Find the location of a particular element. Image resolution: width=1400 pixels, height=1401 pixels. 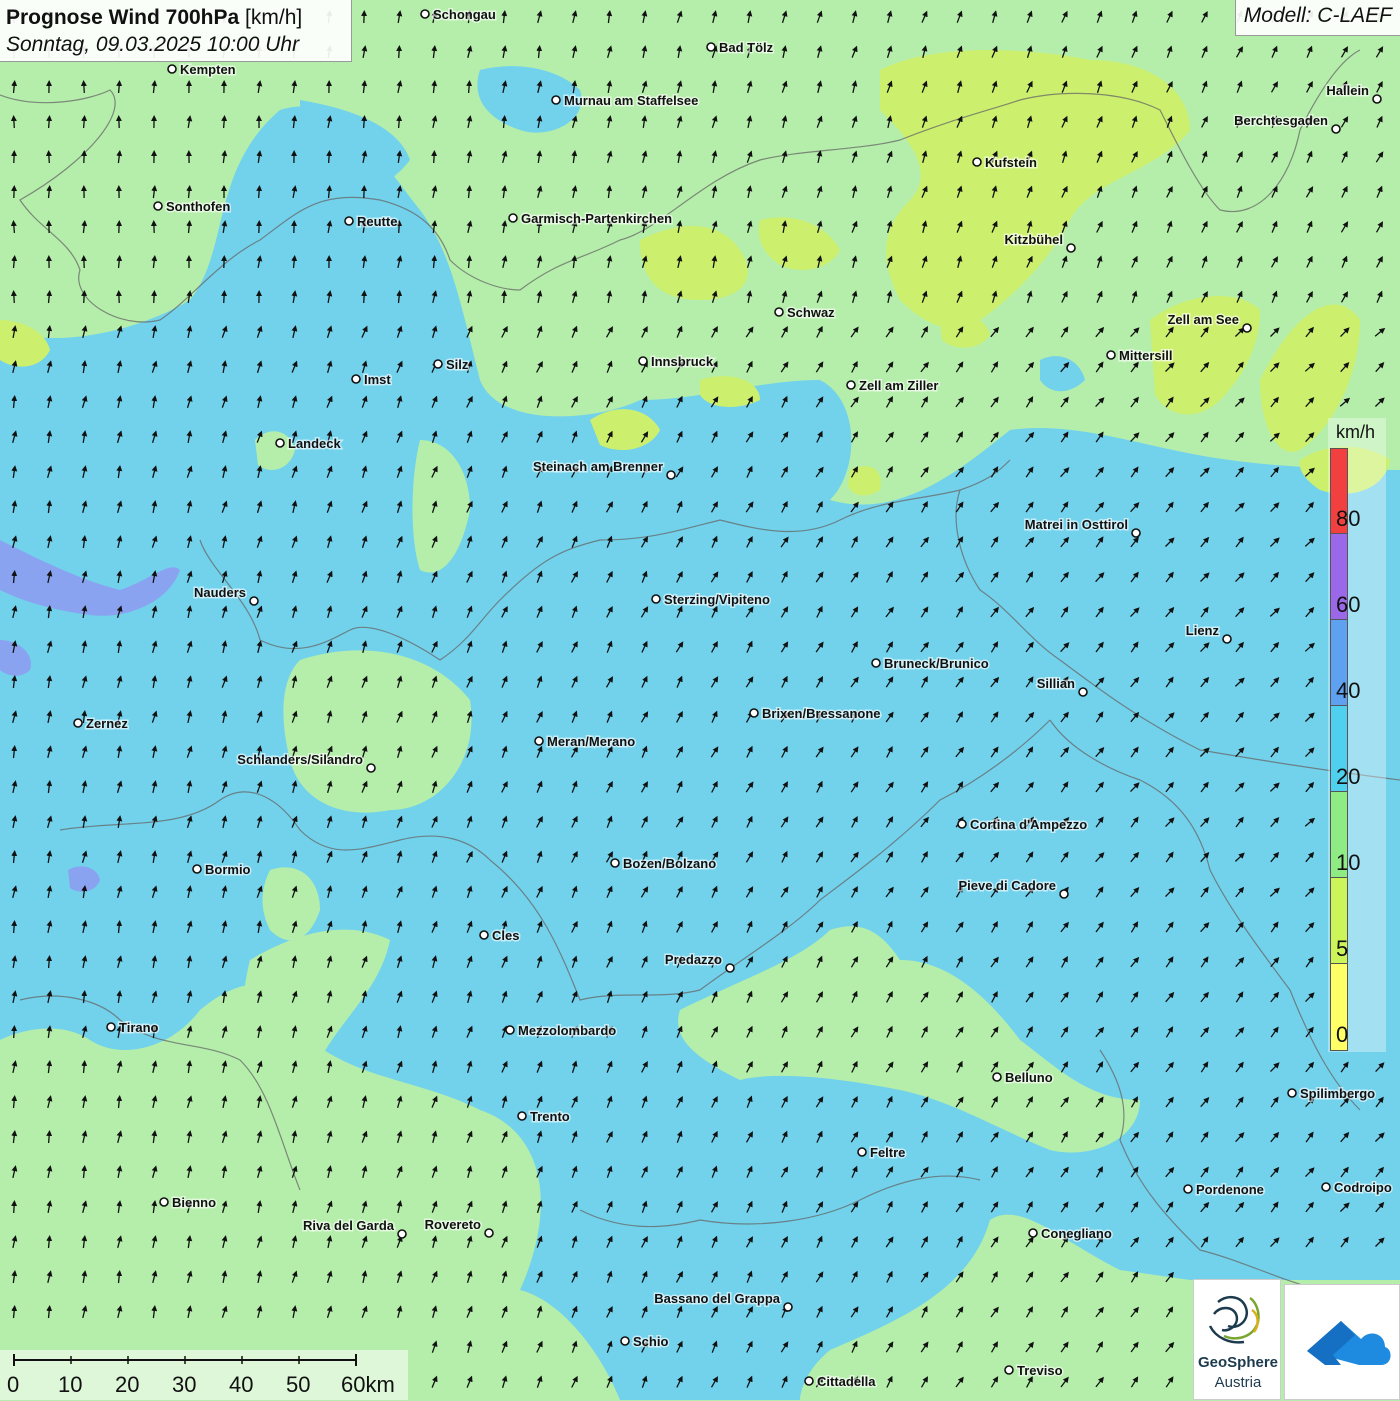

blue-cloud-roof-icon is located at coordinates (1342, 1343).